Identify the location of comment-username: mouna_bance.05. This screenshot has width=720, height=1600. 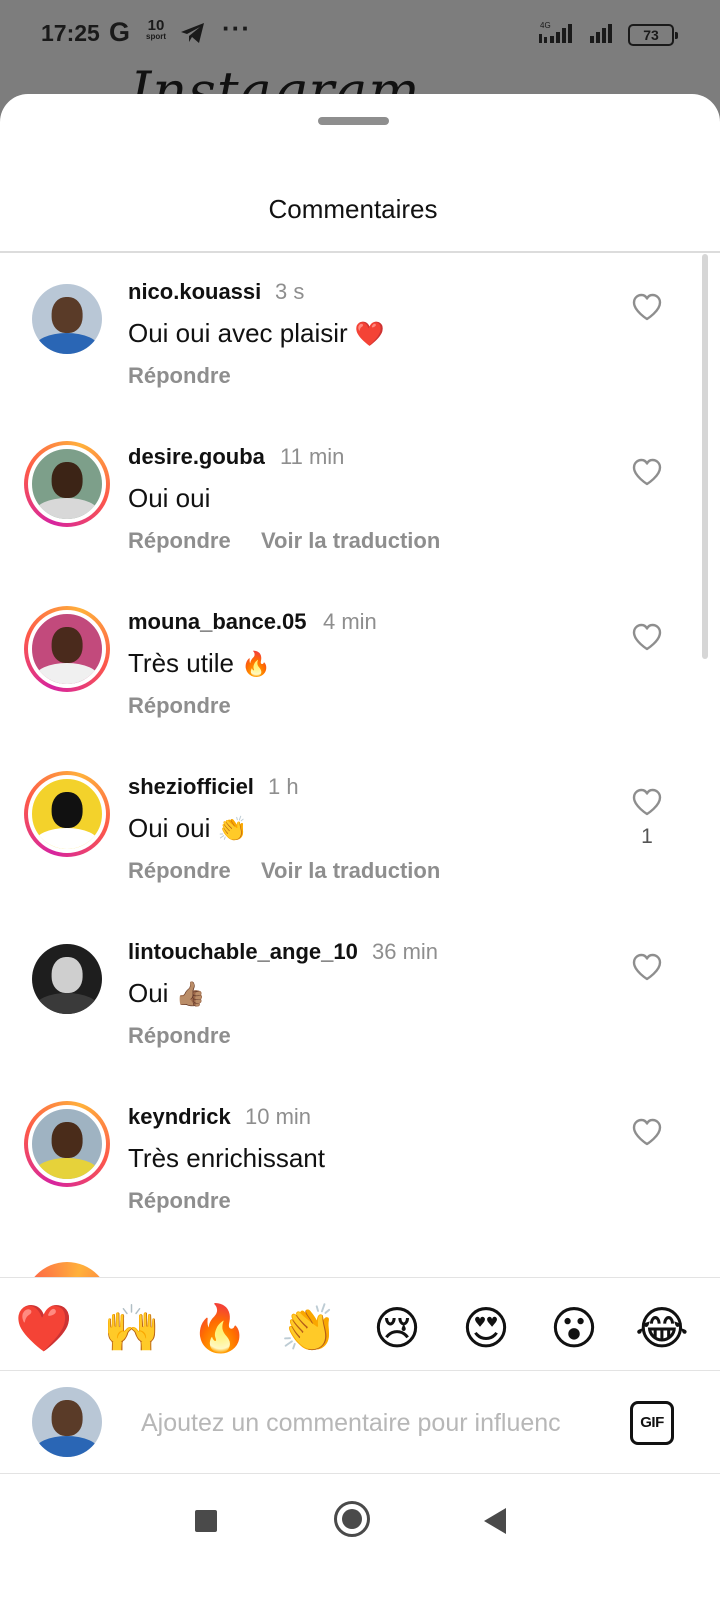
(217, 622).